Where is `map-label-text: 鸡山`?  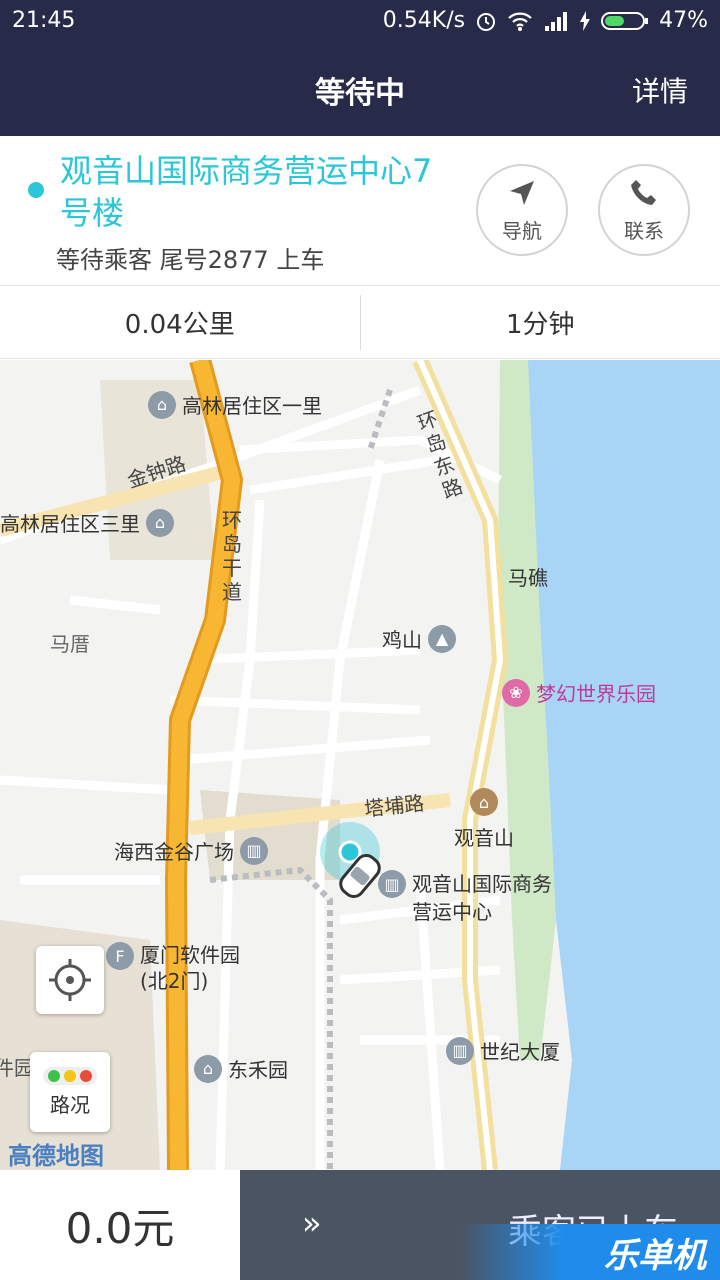 map-label-text: 鸡山 is located at coordinates (402, 640).